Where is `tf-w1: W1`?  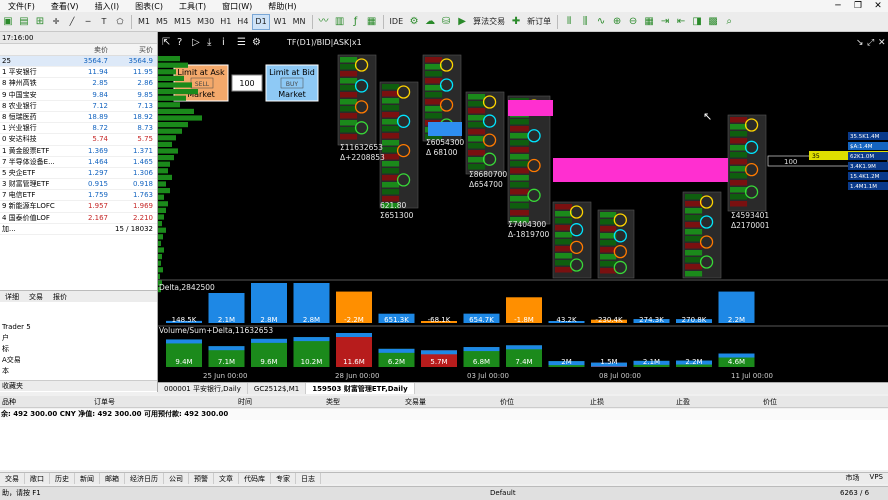 tf-w1: W1 is located at coordinates (280, 22).